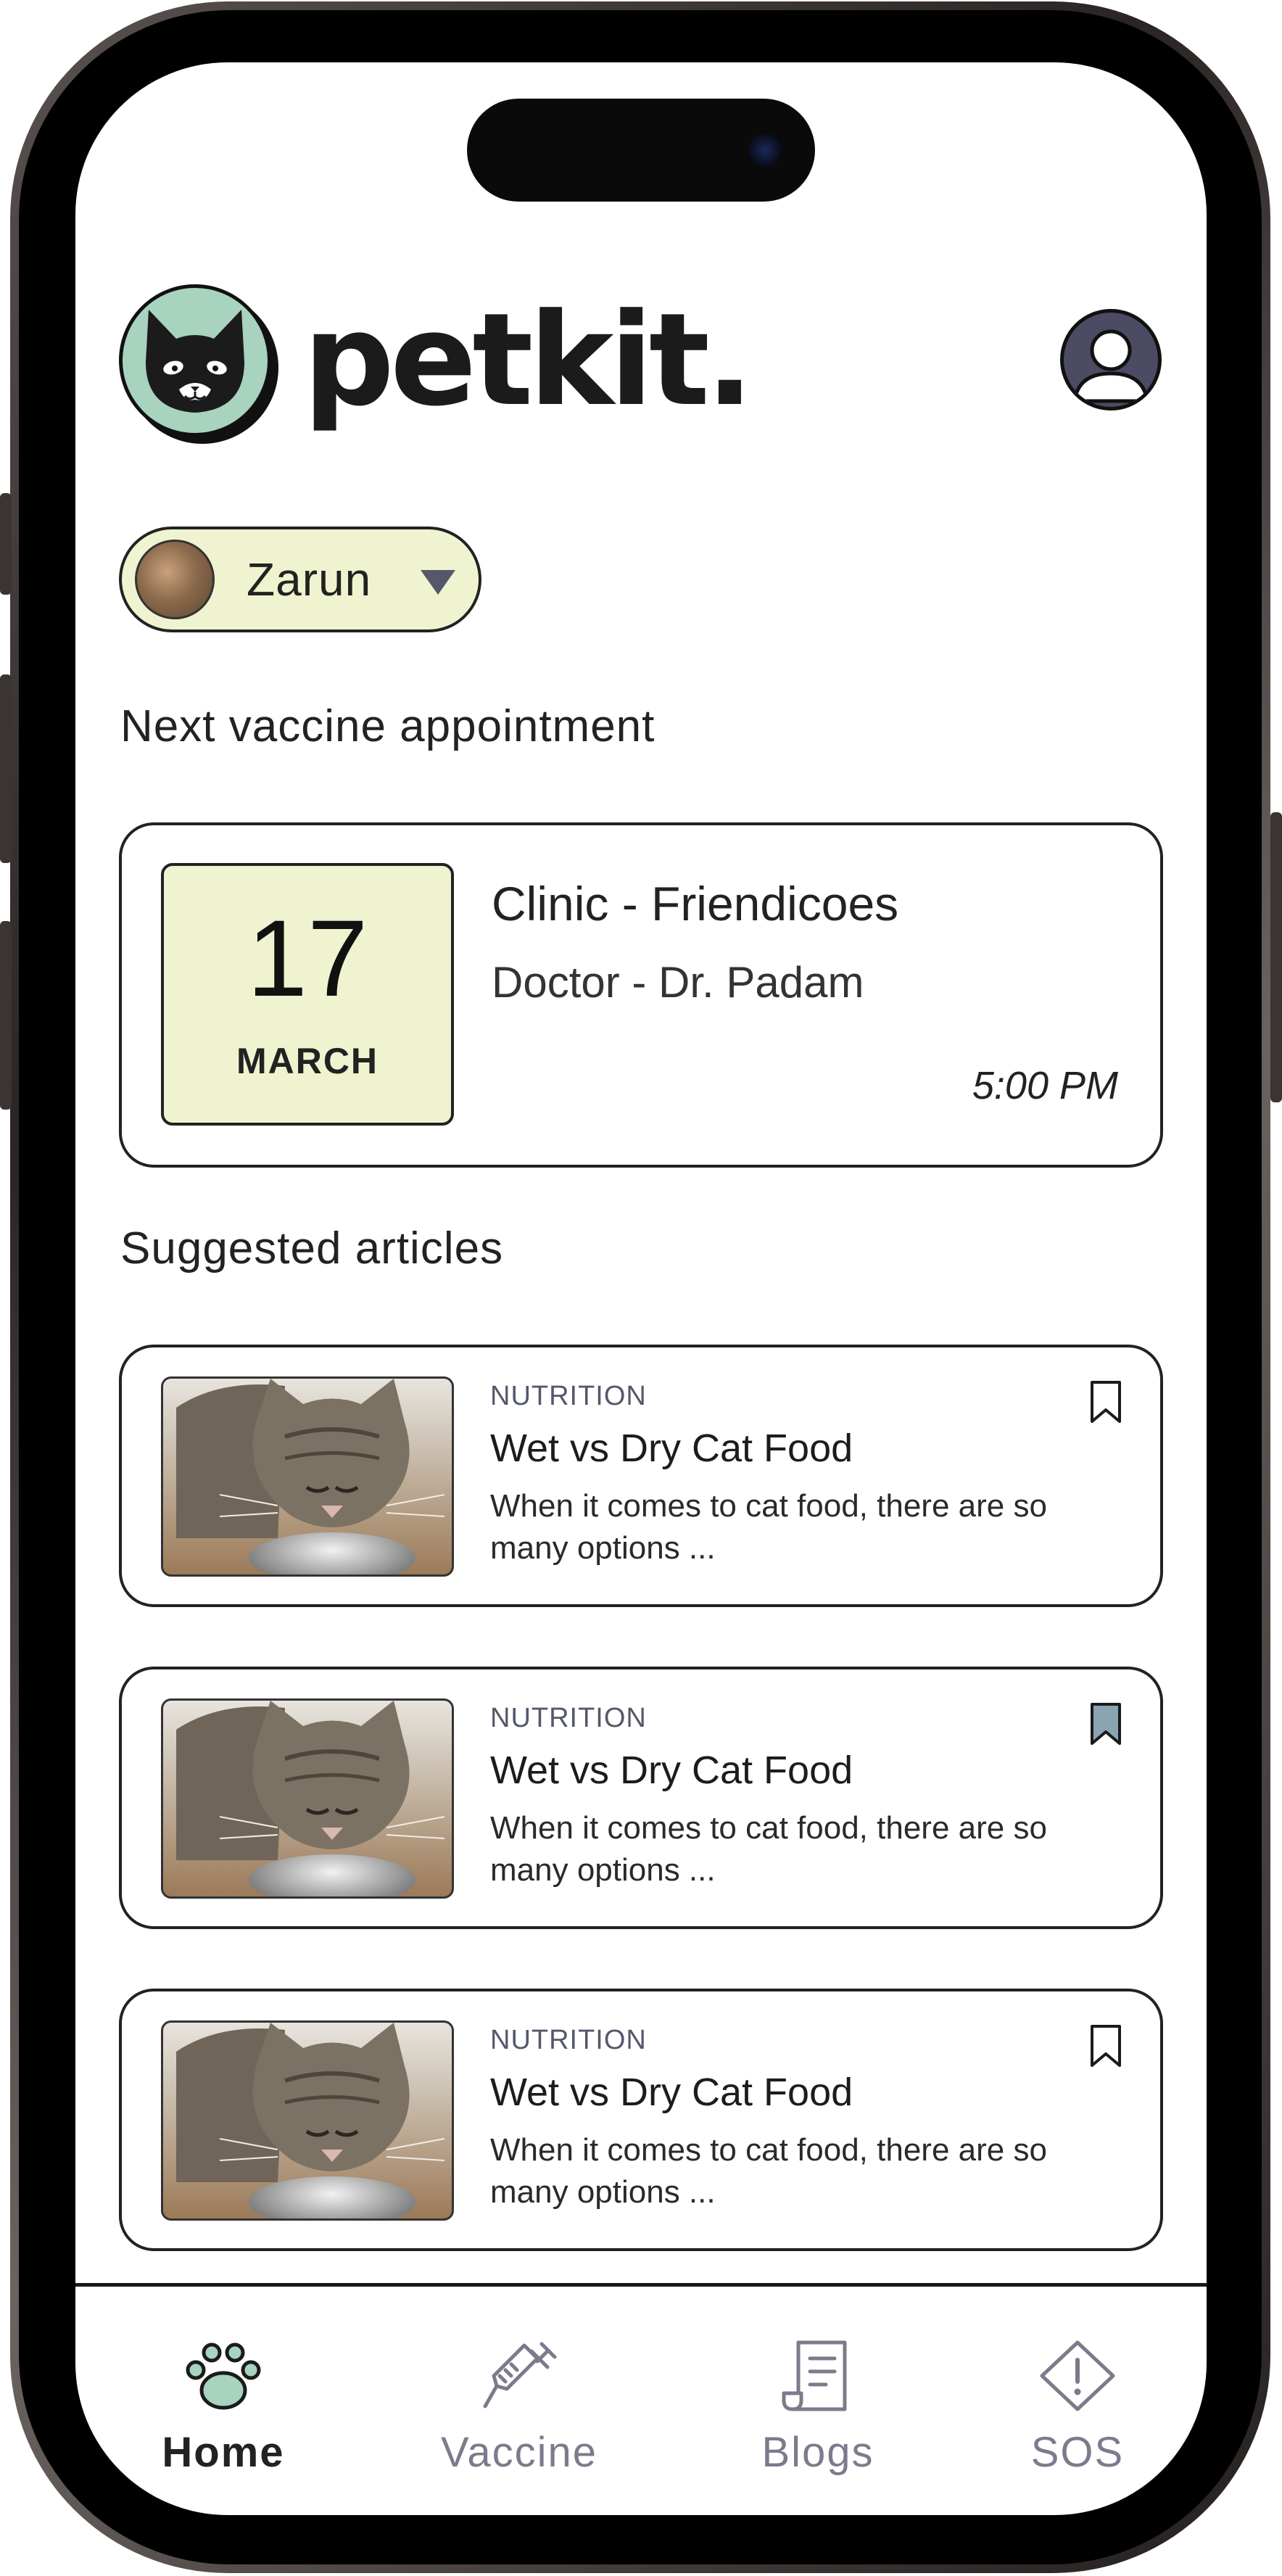 This screenshot has width=1282, height=2576. What do you see at coordinates (312, 1248) in the screenshot?
I see `articles-section-title: Suggested articles` at bounding box center [312, 1248].